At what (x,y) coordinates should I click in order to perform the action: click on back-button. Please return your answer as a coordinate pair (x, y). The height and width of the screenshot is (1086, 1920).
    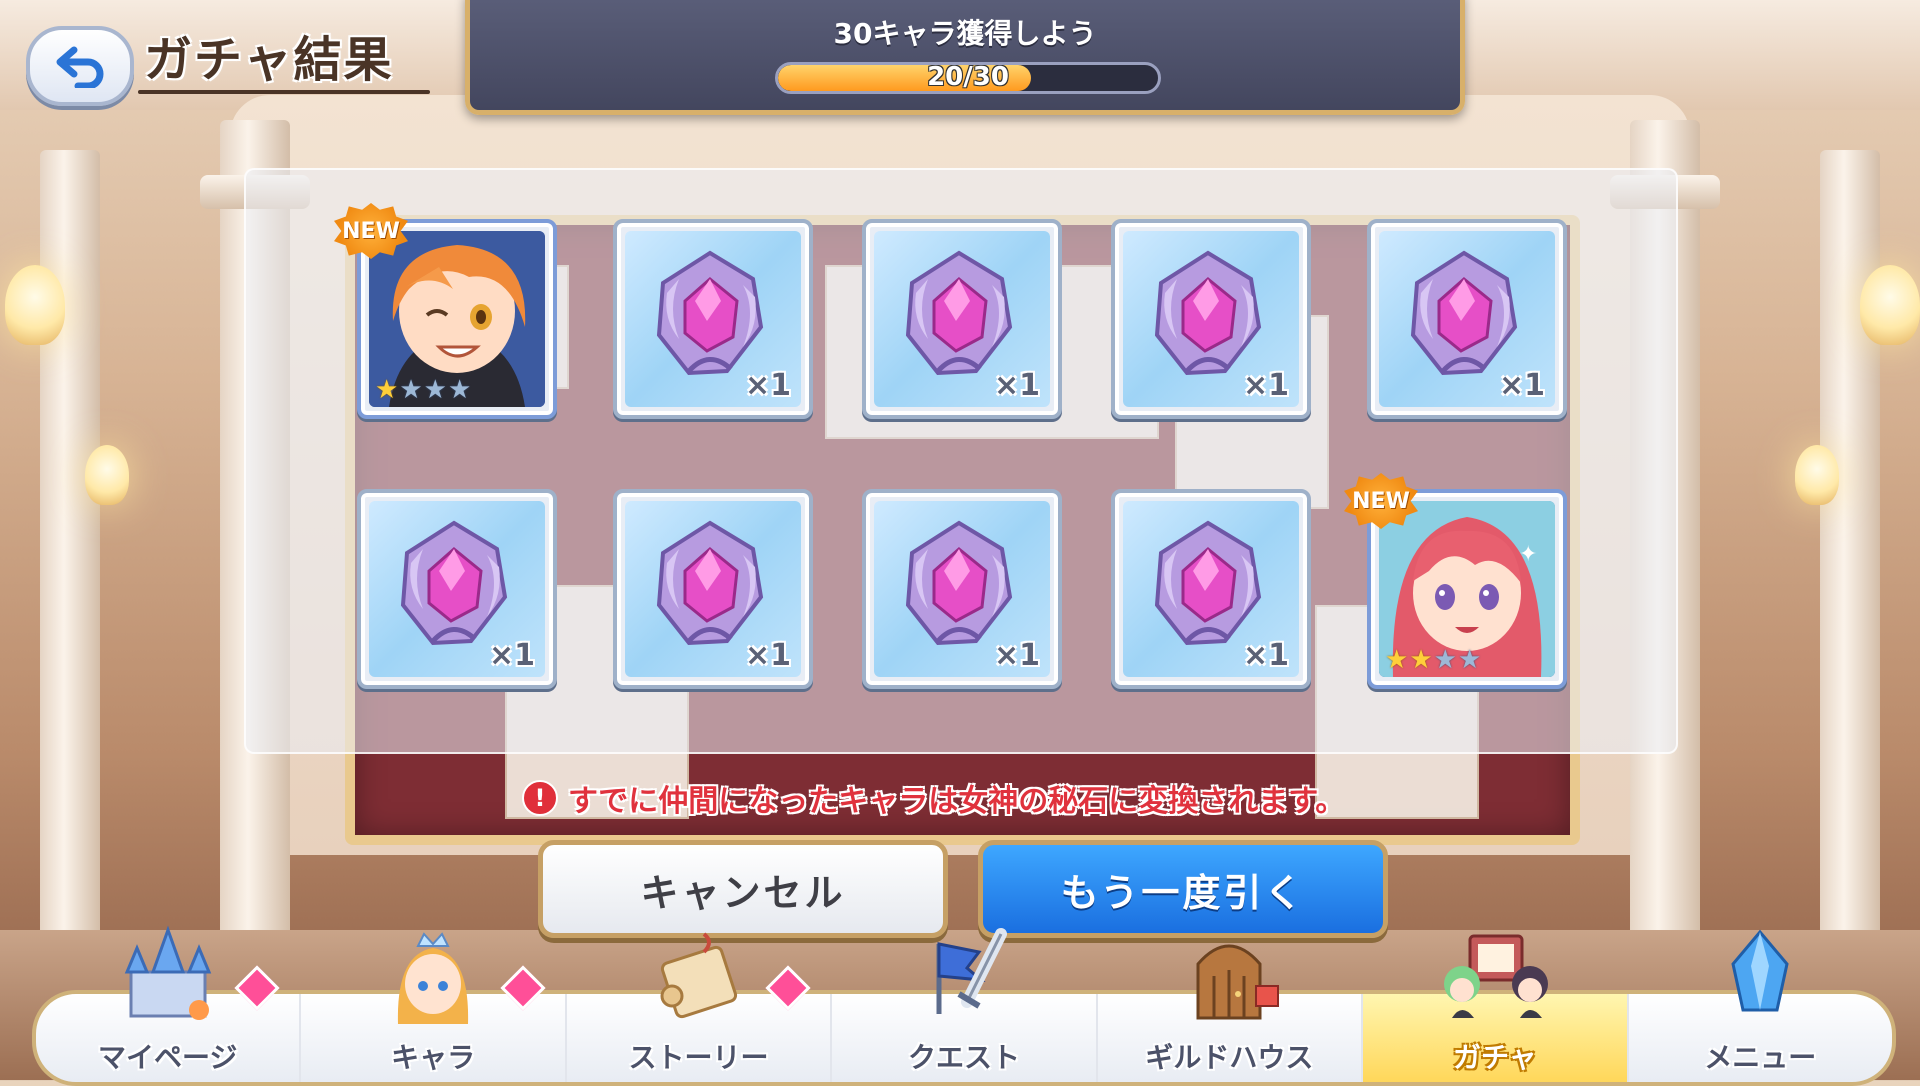
    Looking at the image, I should click on (80, 66).